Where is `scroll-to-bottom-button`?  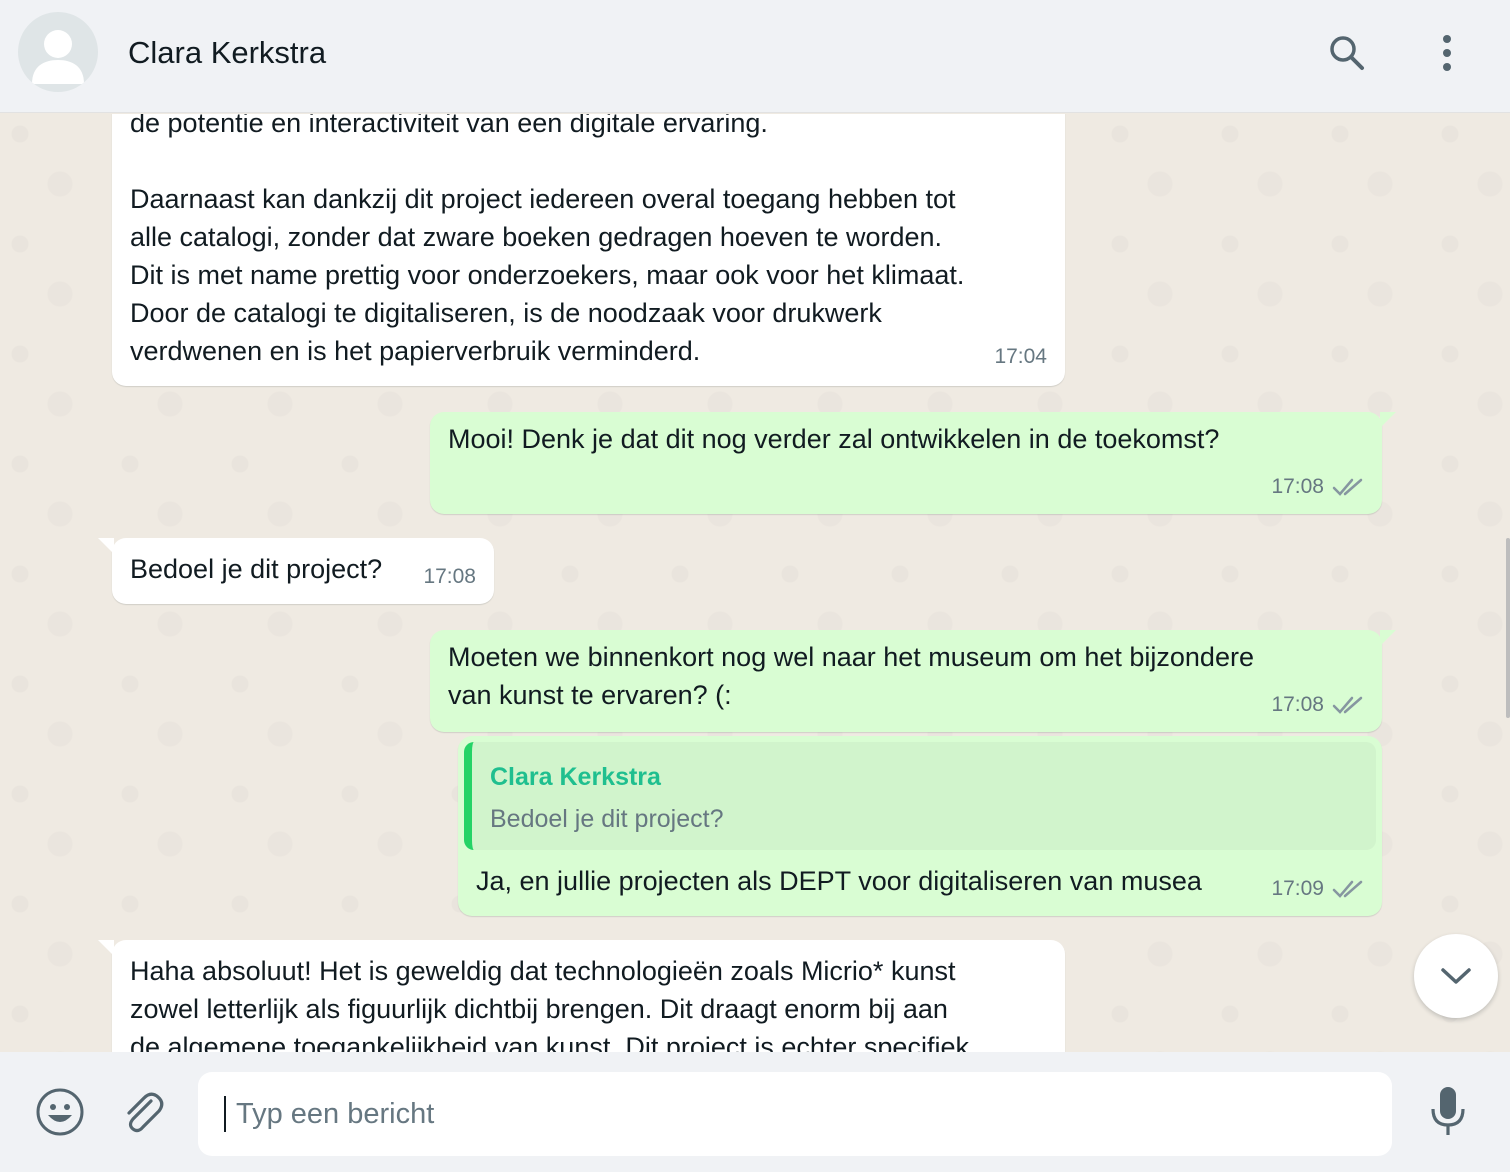 scroll-to-bottom-button is located at coordinates (1456, 976).